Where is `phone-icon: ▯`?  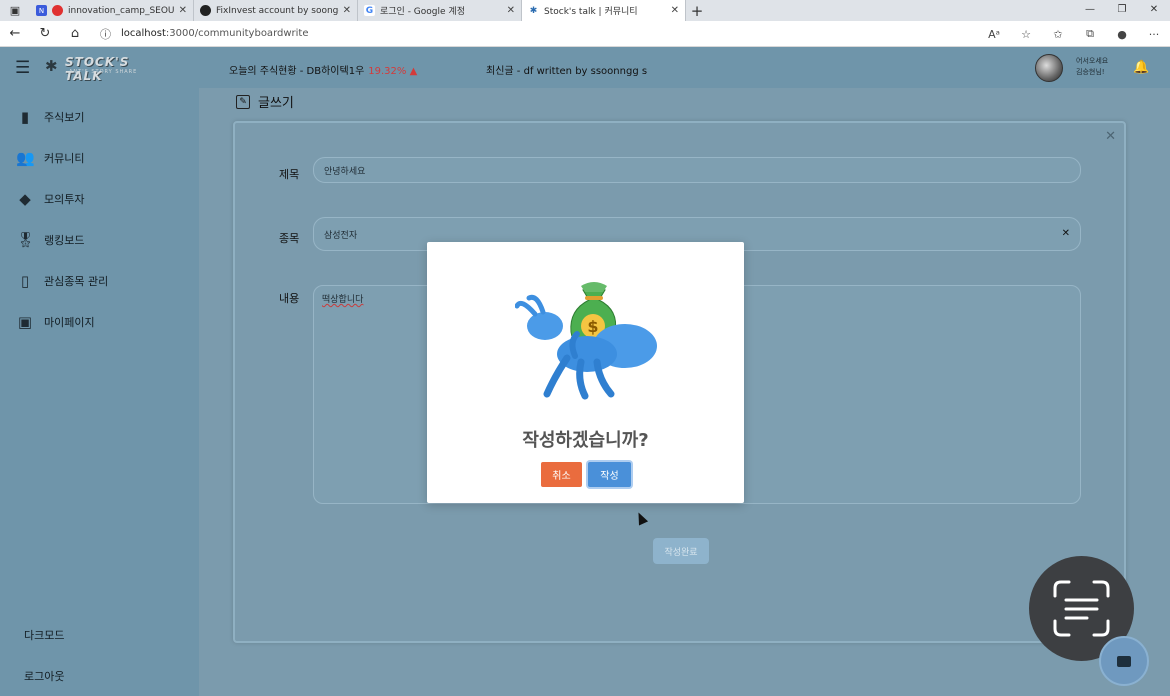 phone-icon: ▯ is located at coordinates (25, 281).